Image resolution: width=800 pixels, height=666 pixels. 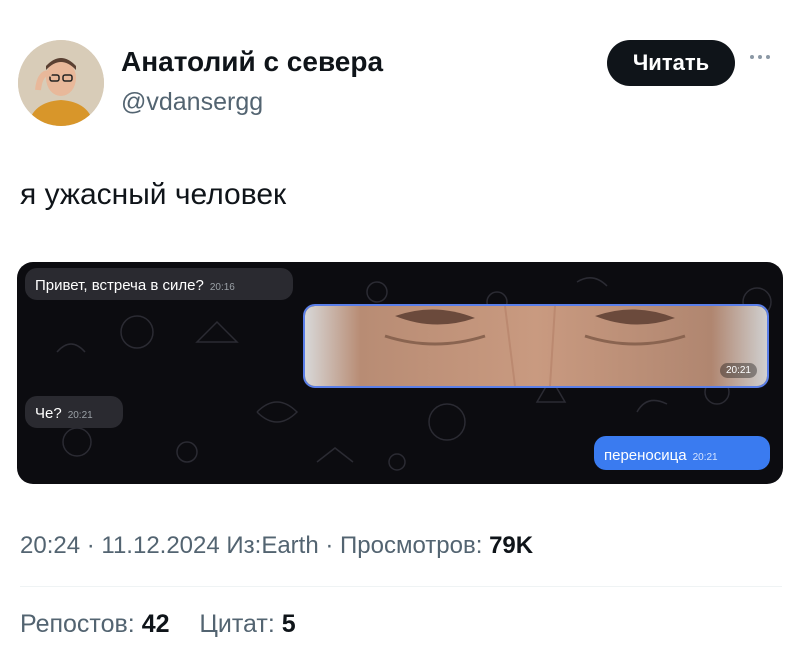 What do you see at coordinates (192, 102) in the screenshot?
I see `user-handle: @vdansergg` at bounding box center [192, 102].